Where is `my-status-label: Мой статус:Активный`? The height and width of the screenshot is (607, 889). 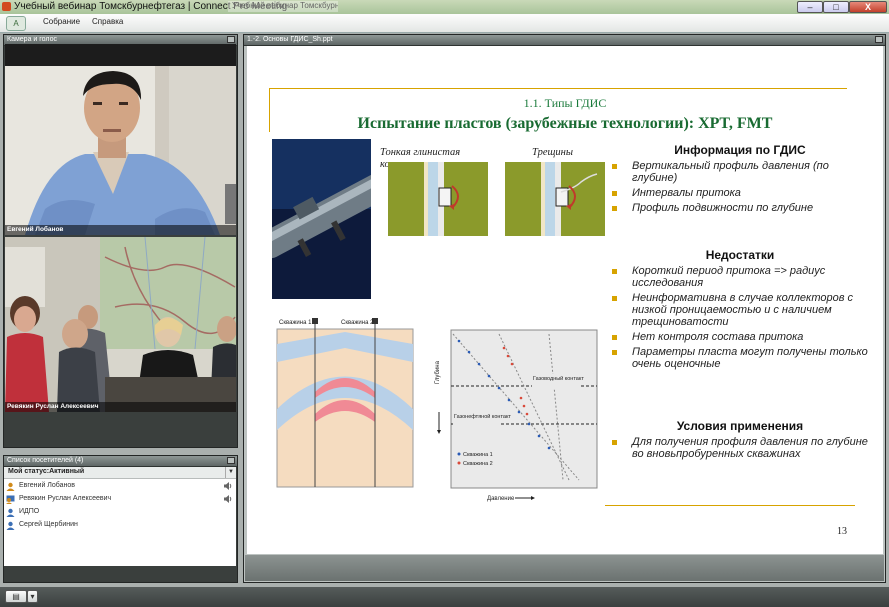 my-status-label: Мой статус:Активный is located at coordinates (46, 471).